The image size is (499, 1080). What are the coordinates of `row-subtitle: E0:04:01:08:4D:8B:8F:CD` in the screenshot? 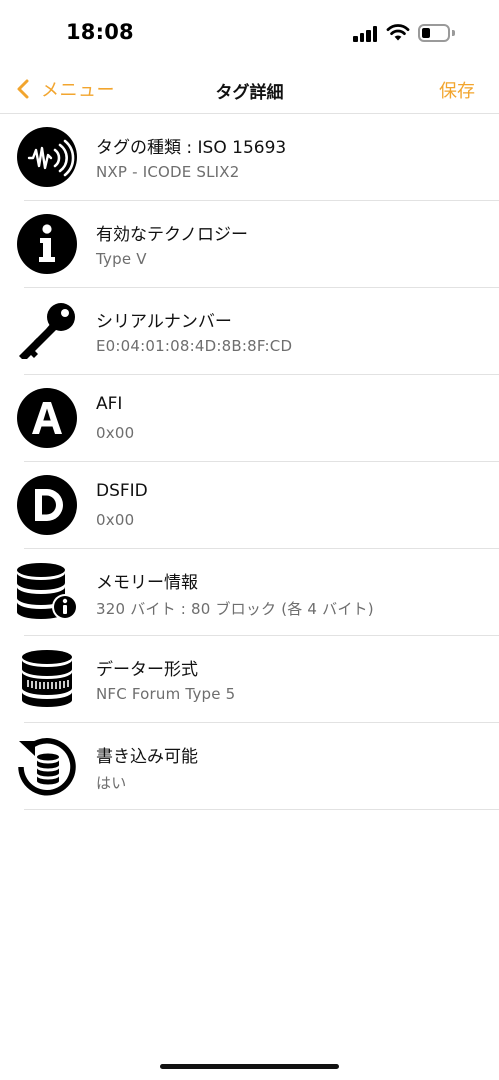 It's located at (194, 346).